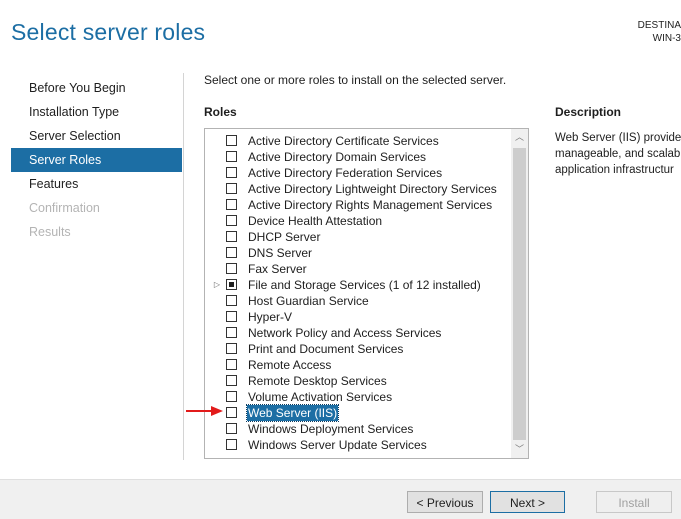 The height and width of the screenshot is (519, 681). I want to click on next-button: Next >, so click(527, 502).